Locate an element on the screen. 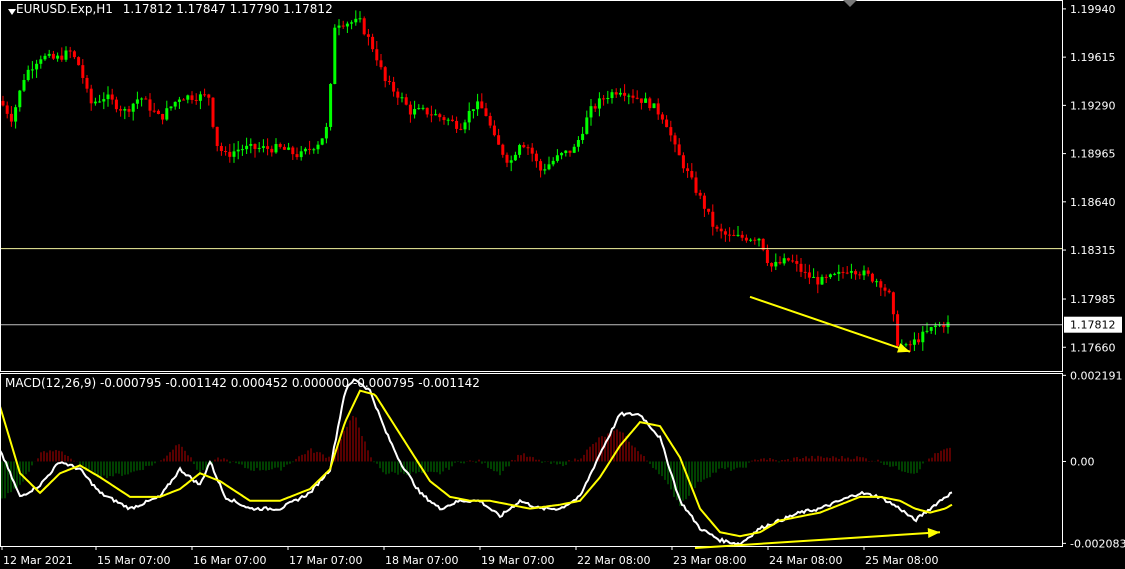 This screenshot has width=1125, height=569. dropdown-triangle-icon is located at coordinates (12, 12).